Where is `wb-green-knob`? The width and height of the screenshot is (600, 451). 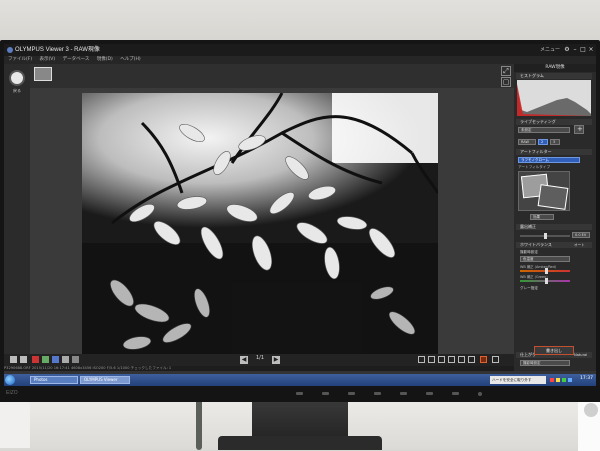
wb-green-knob is located at coordinates (546, 281).